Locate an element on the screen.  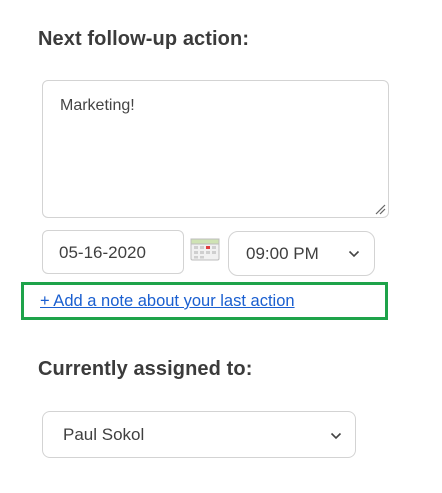
assigned-heading: Currently assigned to: is located at coordinates (145, 369).